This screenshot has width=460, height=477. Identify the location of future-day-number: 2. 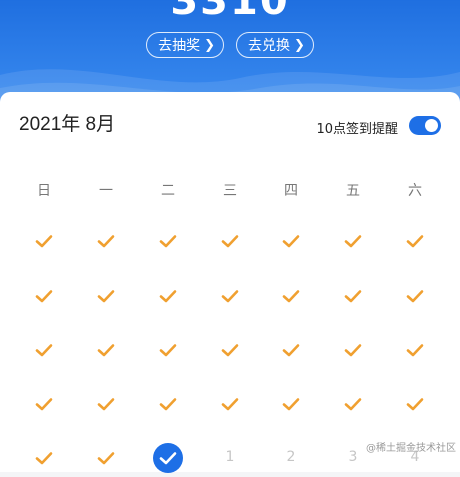
(291, 457).